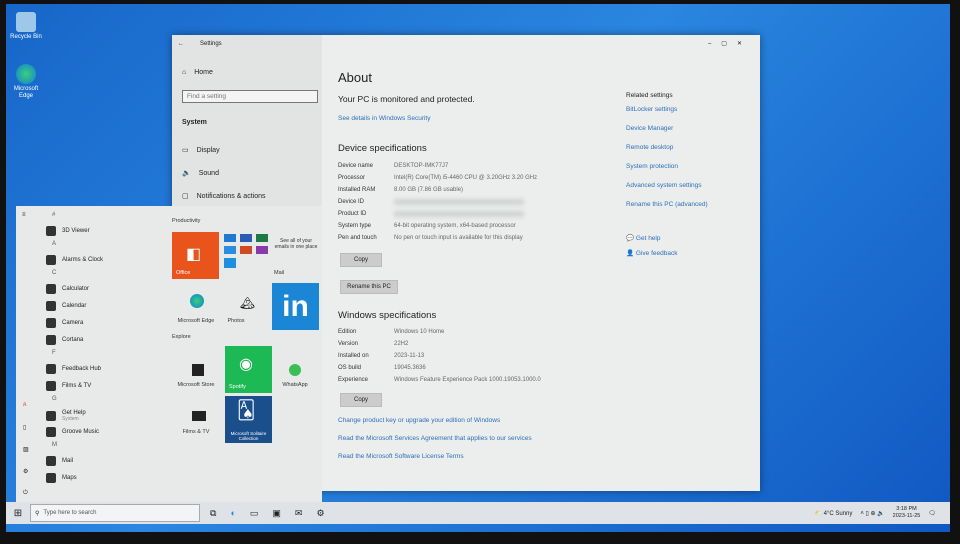 This screenshot has height=544, width=960. What do you see at coordinates (353, 380) in the screenshot?
I see `spec-label: Experience` at bounding box center [353, 380].